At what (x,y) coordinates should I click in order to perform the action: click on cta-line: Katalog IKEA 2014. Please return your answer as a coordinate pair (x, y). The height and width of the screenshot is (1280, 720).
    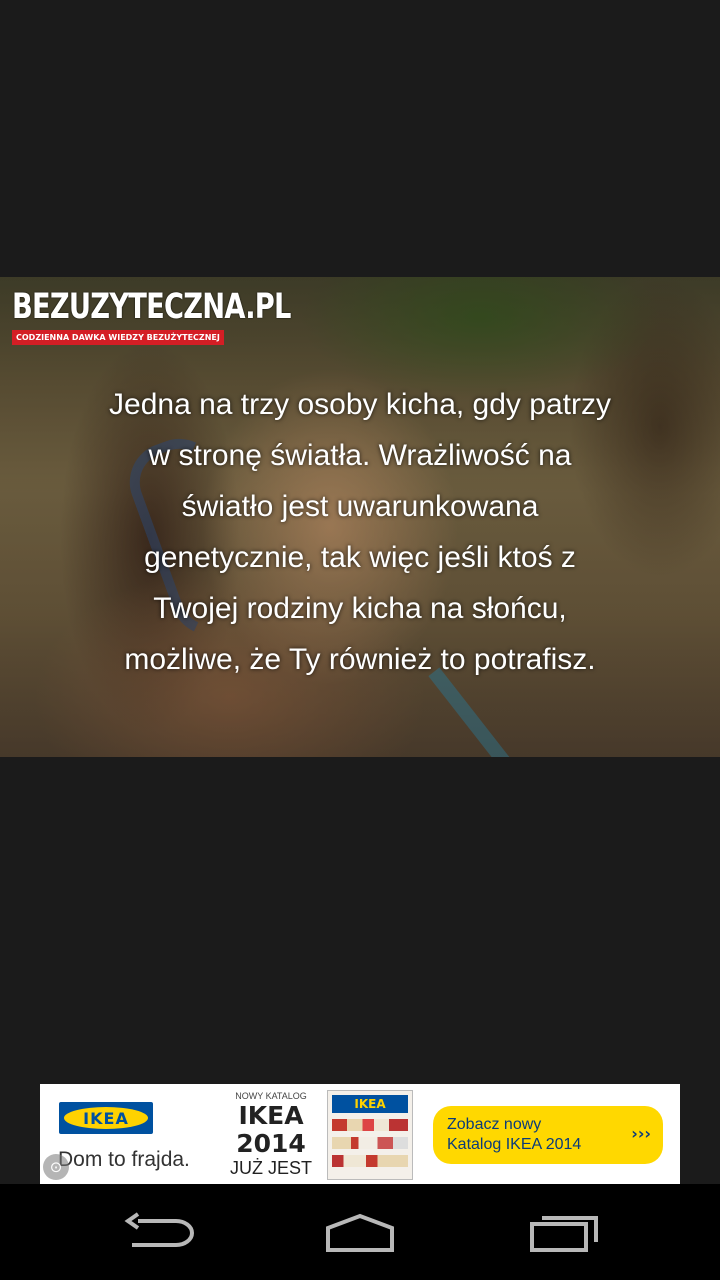
    Looking at the image, I should click on (514, 1144).